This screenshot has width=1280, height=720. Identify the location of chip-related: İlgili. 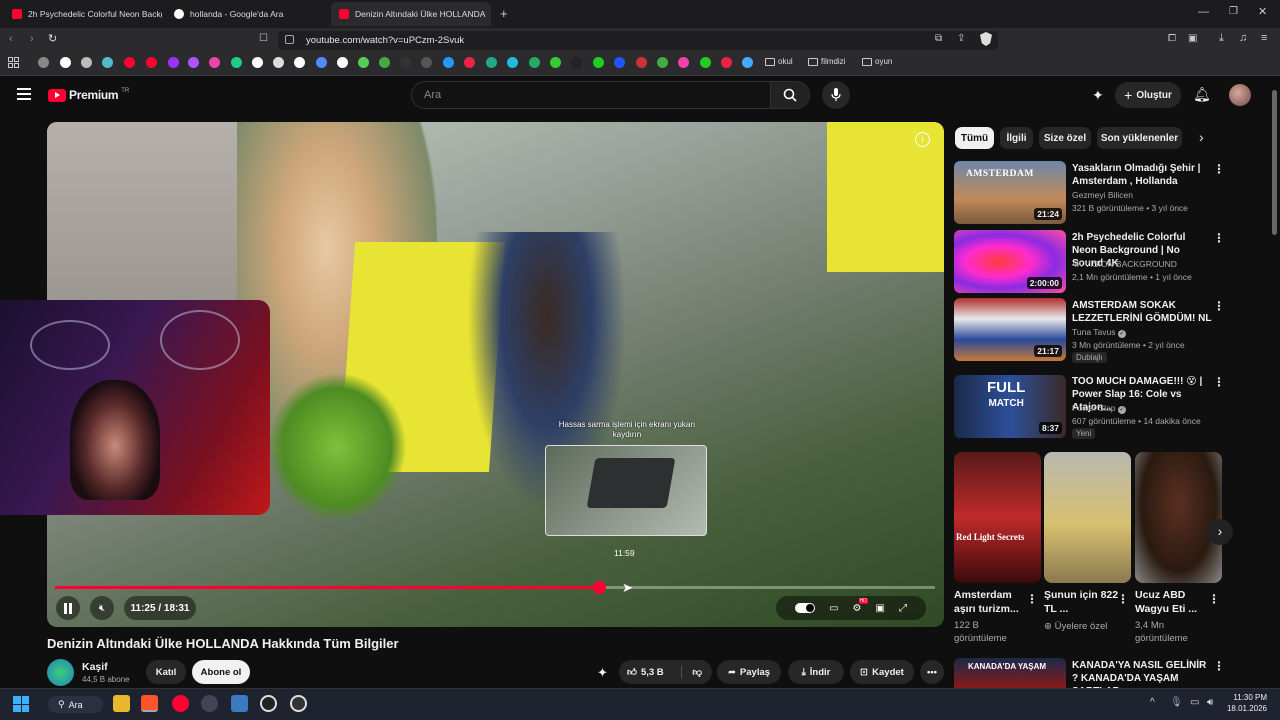
(1016, 138).